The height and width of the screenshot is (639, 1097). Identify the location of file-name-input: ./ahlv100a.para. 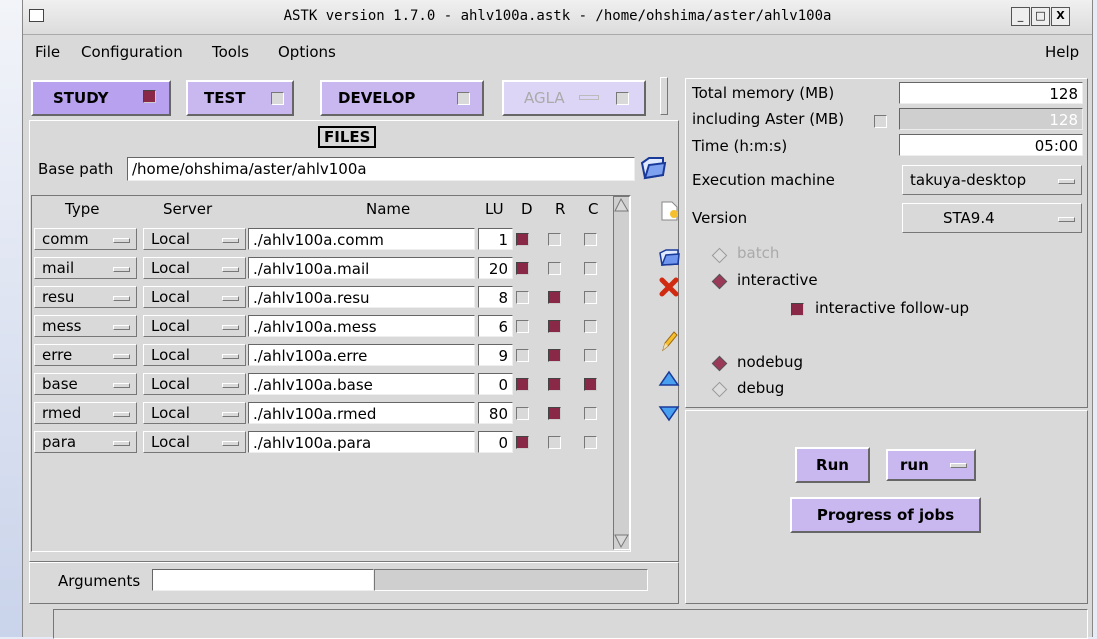
(361, 442).